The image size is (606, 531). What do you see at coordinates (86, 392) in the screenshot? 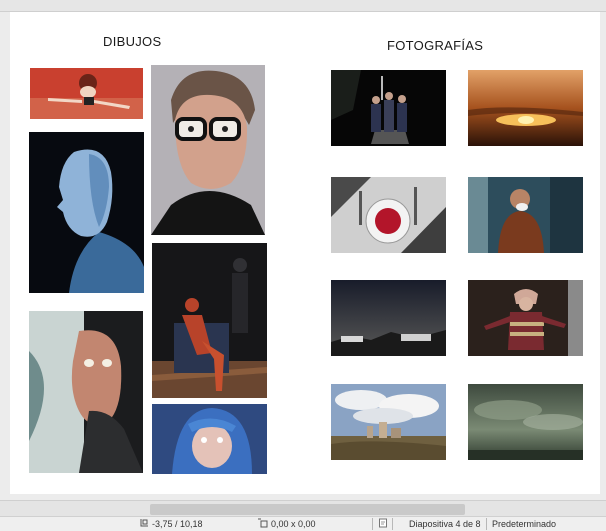
I see `old-man-drawing` at bounding box center [86, 392].